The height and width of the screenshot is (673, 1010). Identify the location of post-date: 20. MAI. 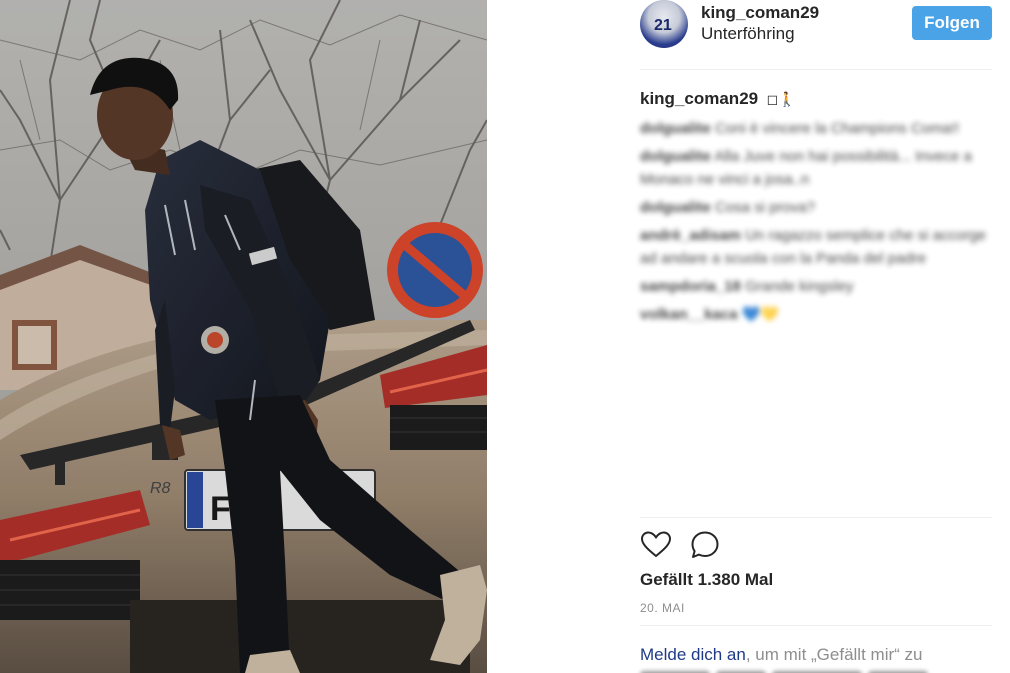
(662, 608).